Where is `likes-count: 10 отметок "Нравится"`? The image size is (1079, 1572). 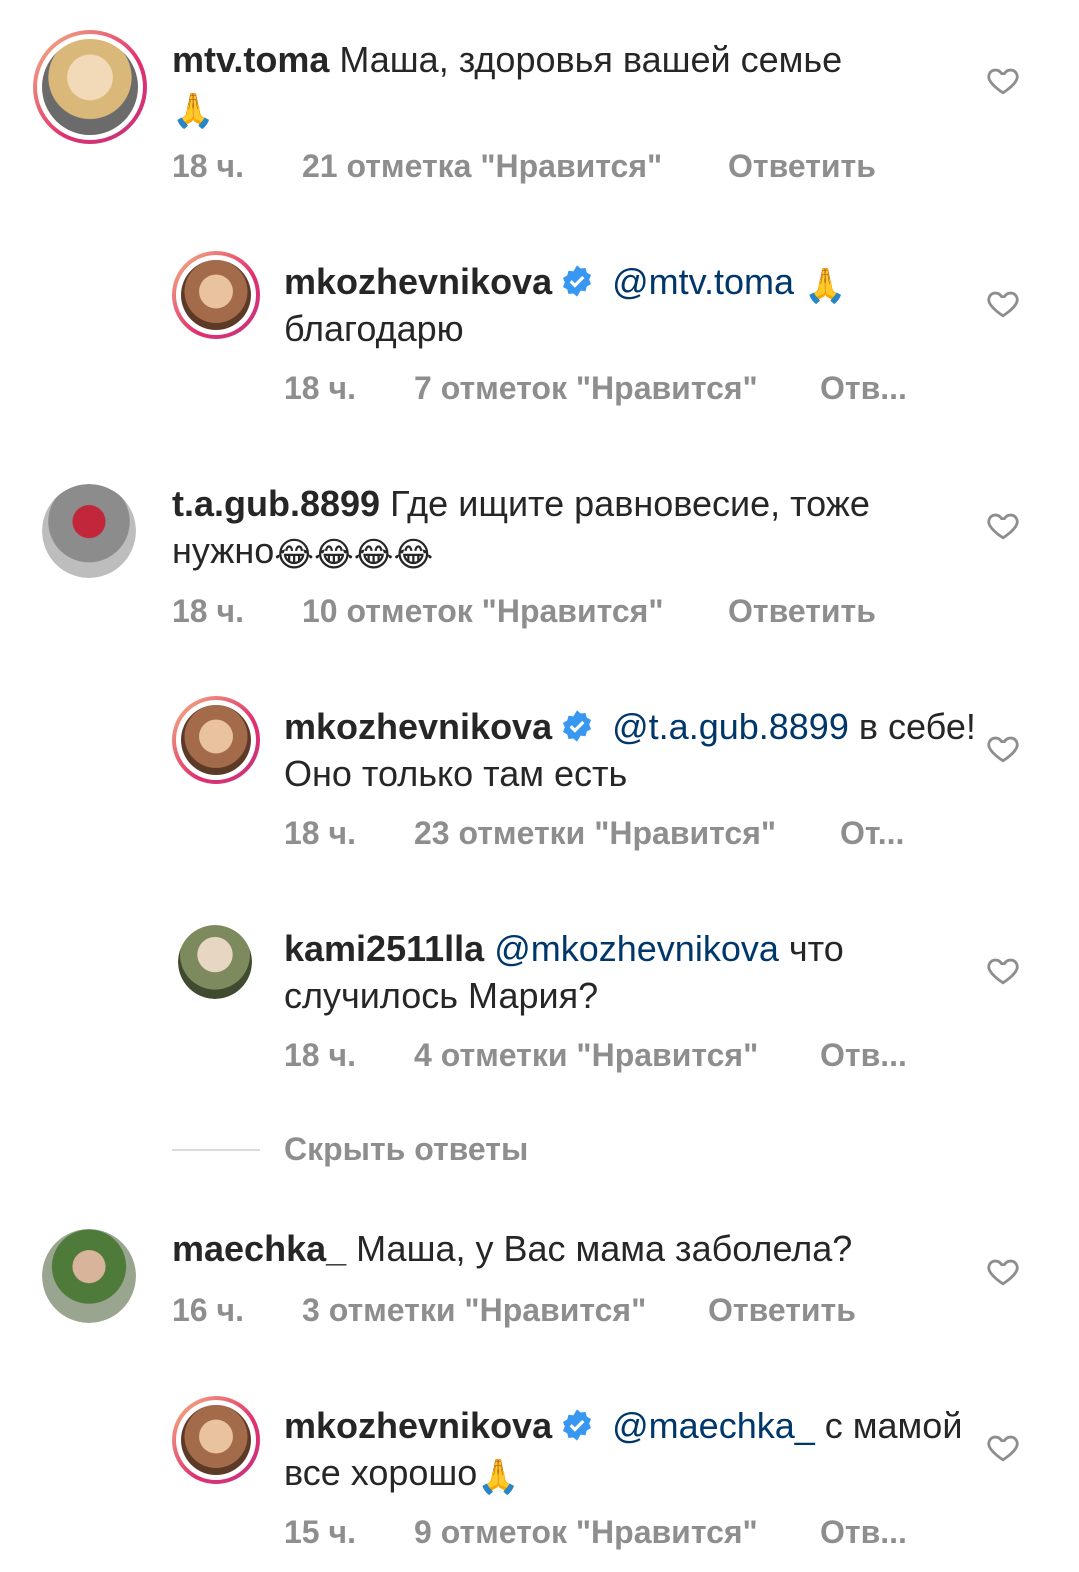 likes-count: 10 отметок "Нравится" is located at coordinates (483, 611).